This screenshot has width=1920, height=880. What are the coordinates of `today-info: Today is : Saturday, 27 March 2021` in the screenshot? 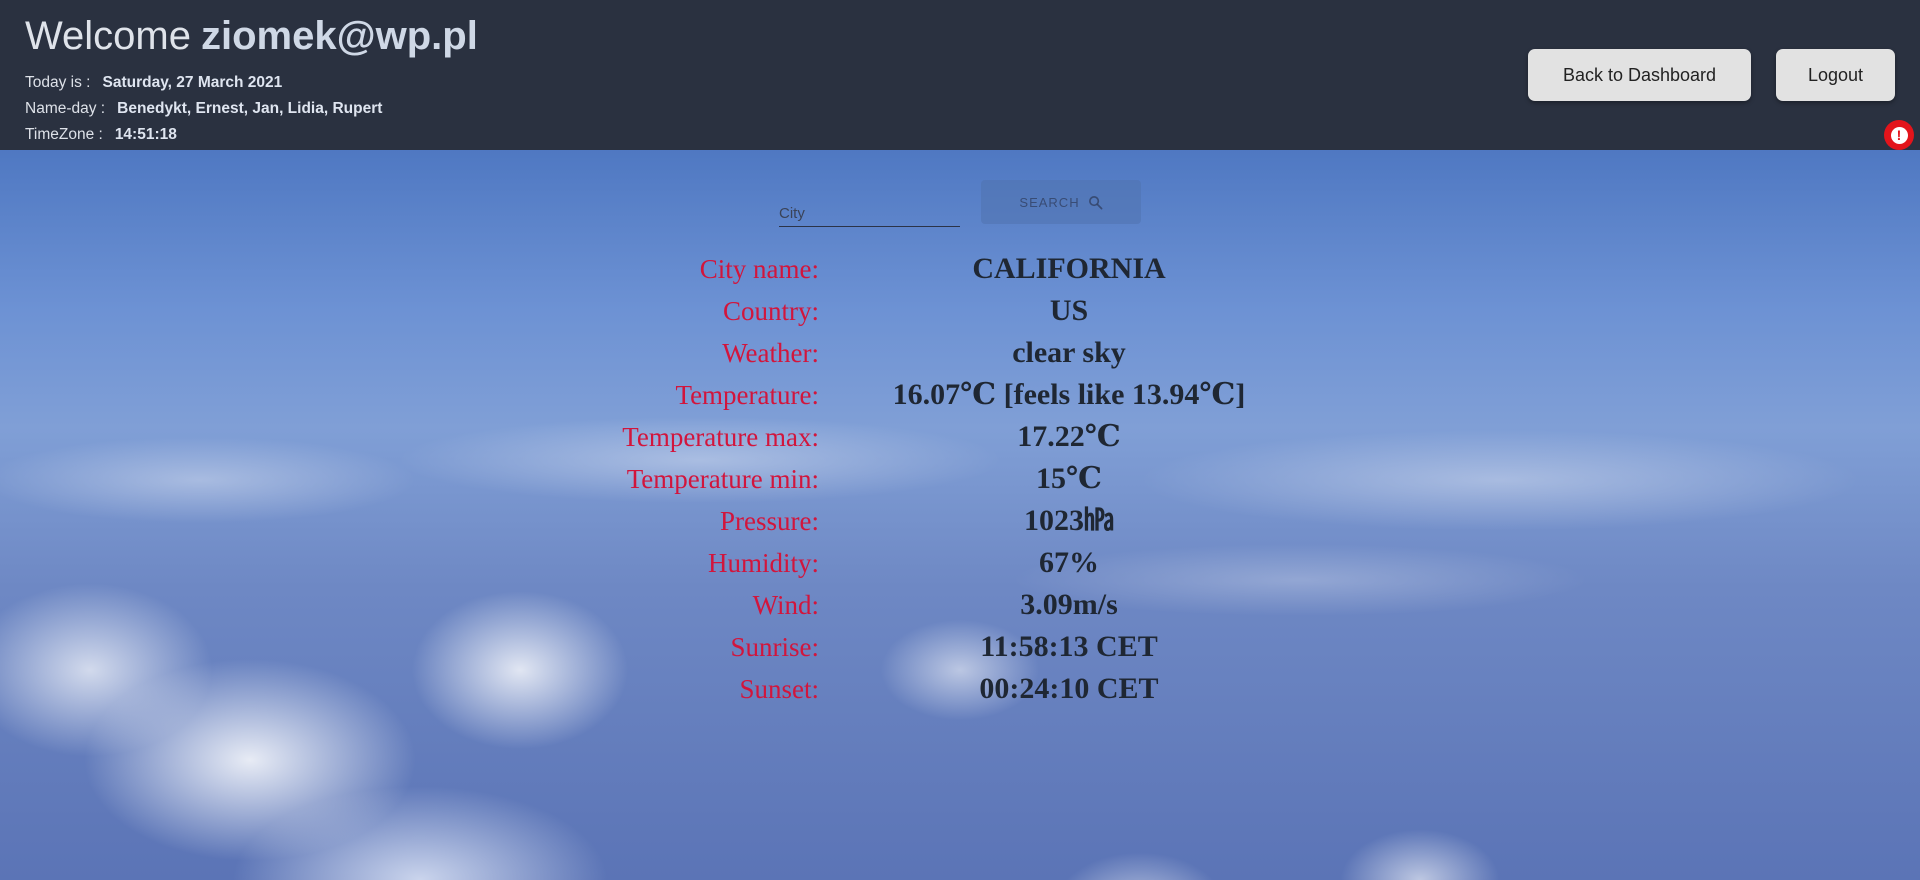 It's located at (153, 83).